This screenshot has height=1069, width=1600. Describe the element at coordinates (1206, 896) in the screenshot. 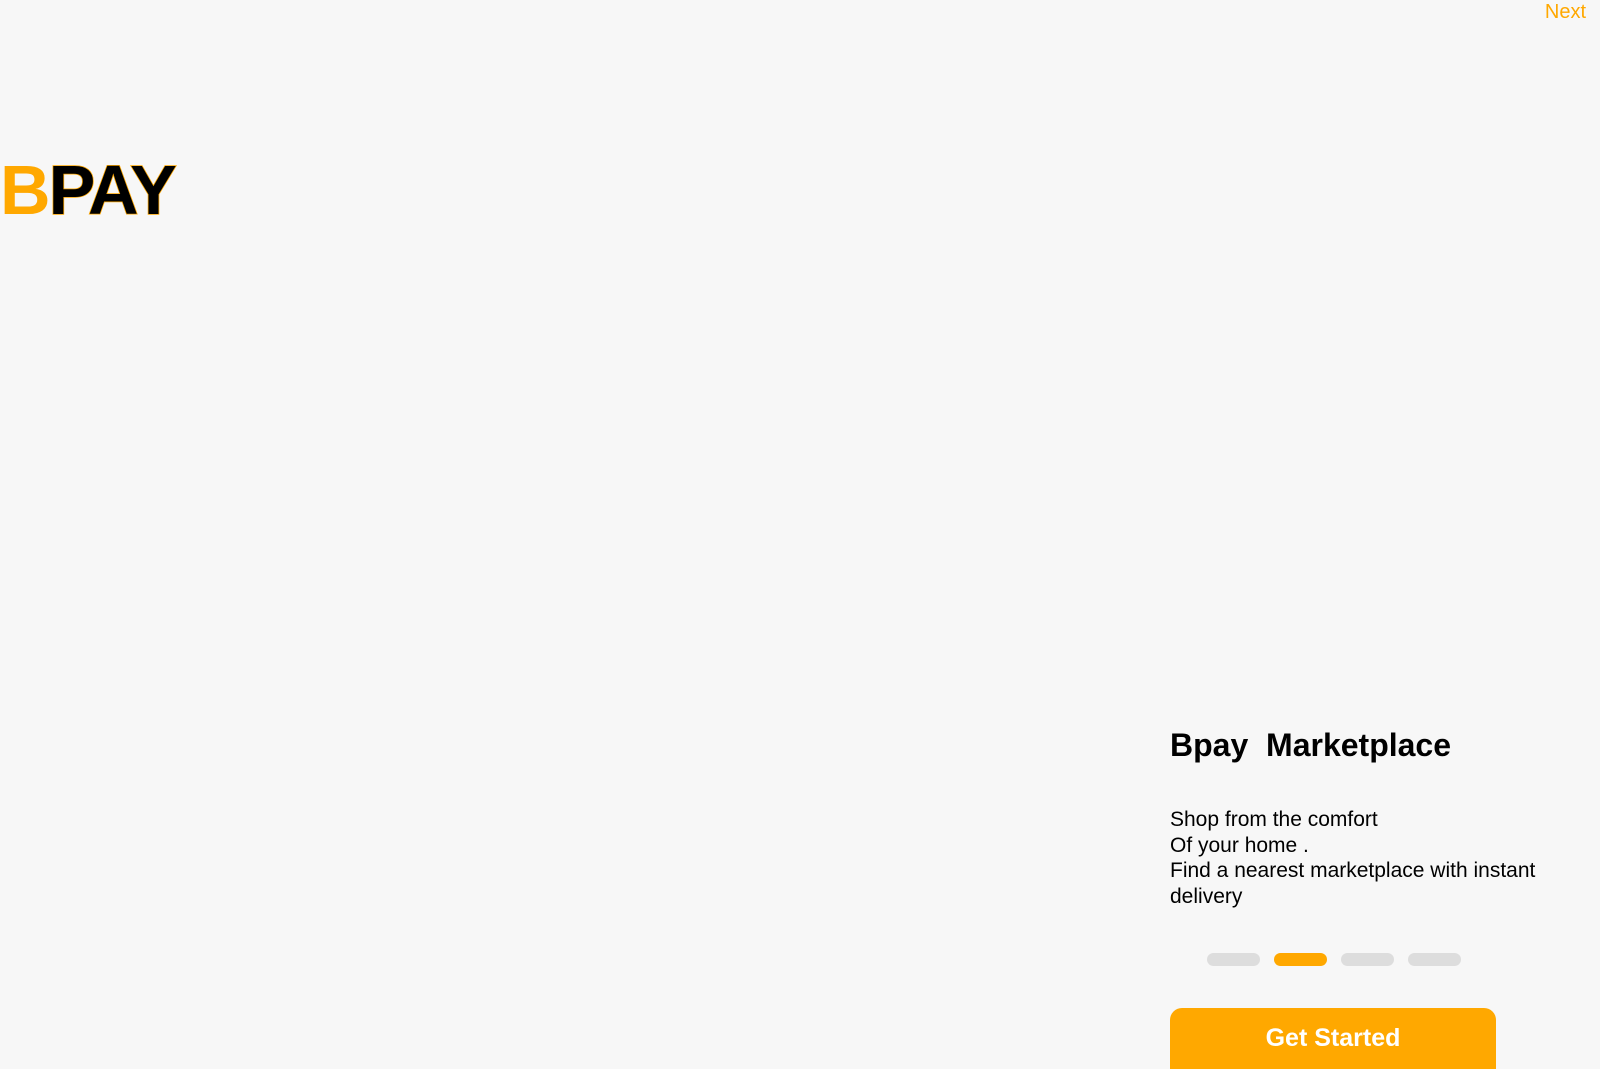

I see `description-line: delivery` at that location.